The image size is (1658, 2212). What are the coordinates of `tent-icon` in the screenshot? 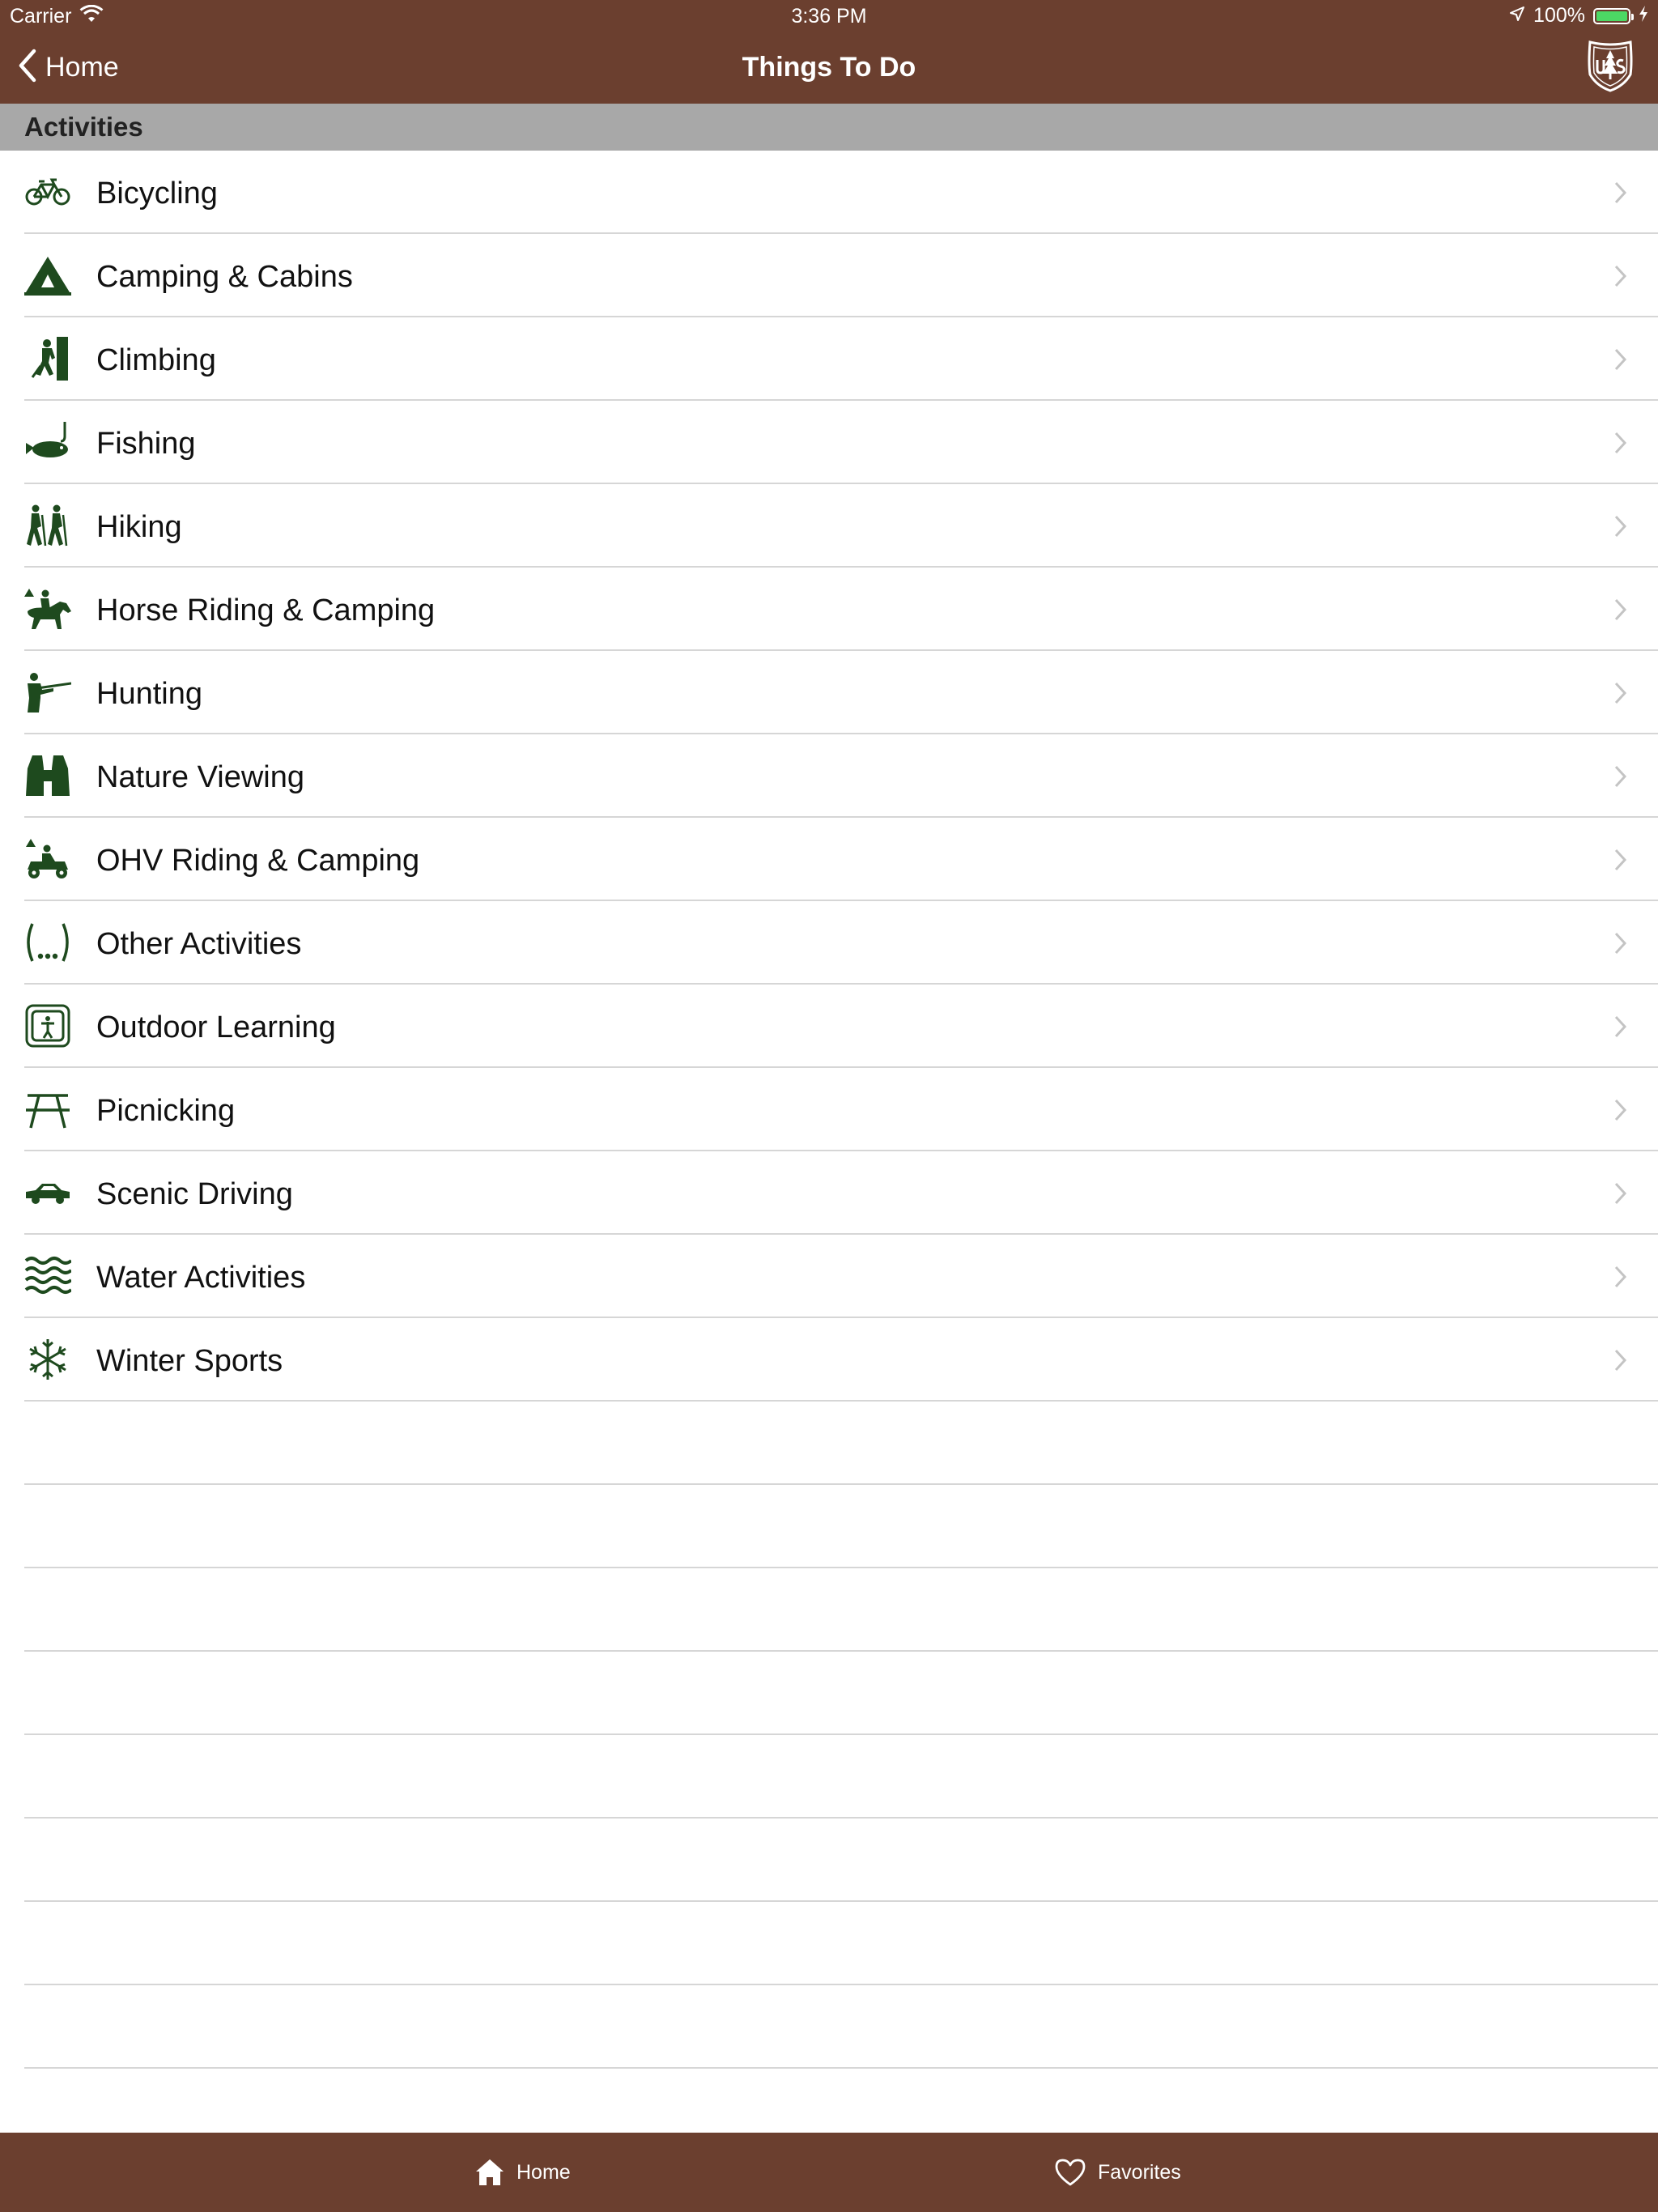 It's located at (47, 275).